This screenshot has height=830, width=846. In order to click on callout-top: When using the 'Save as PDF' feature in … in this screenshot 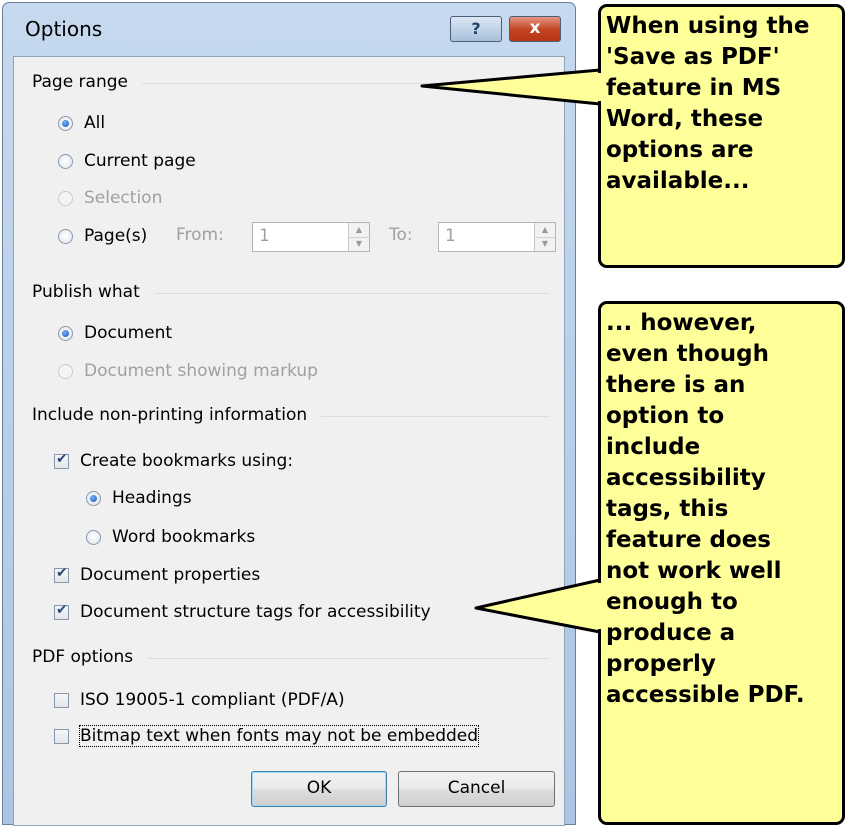, I will do `click(721, 136)`.